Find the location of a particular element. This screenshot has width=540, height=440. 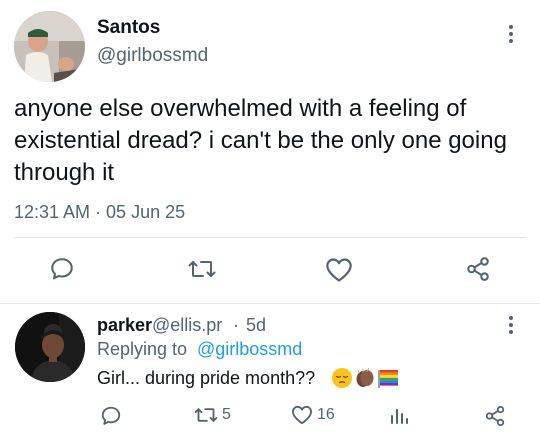

analytics-bars-icon is located at coordinates (399, 416).